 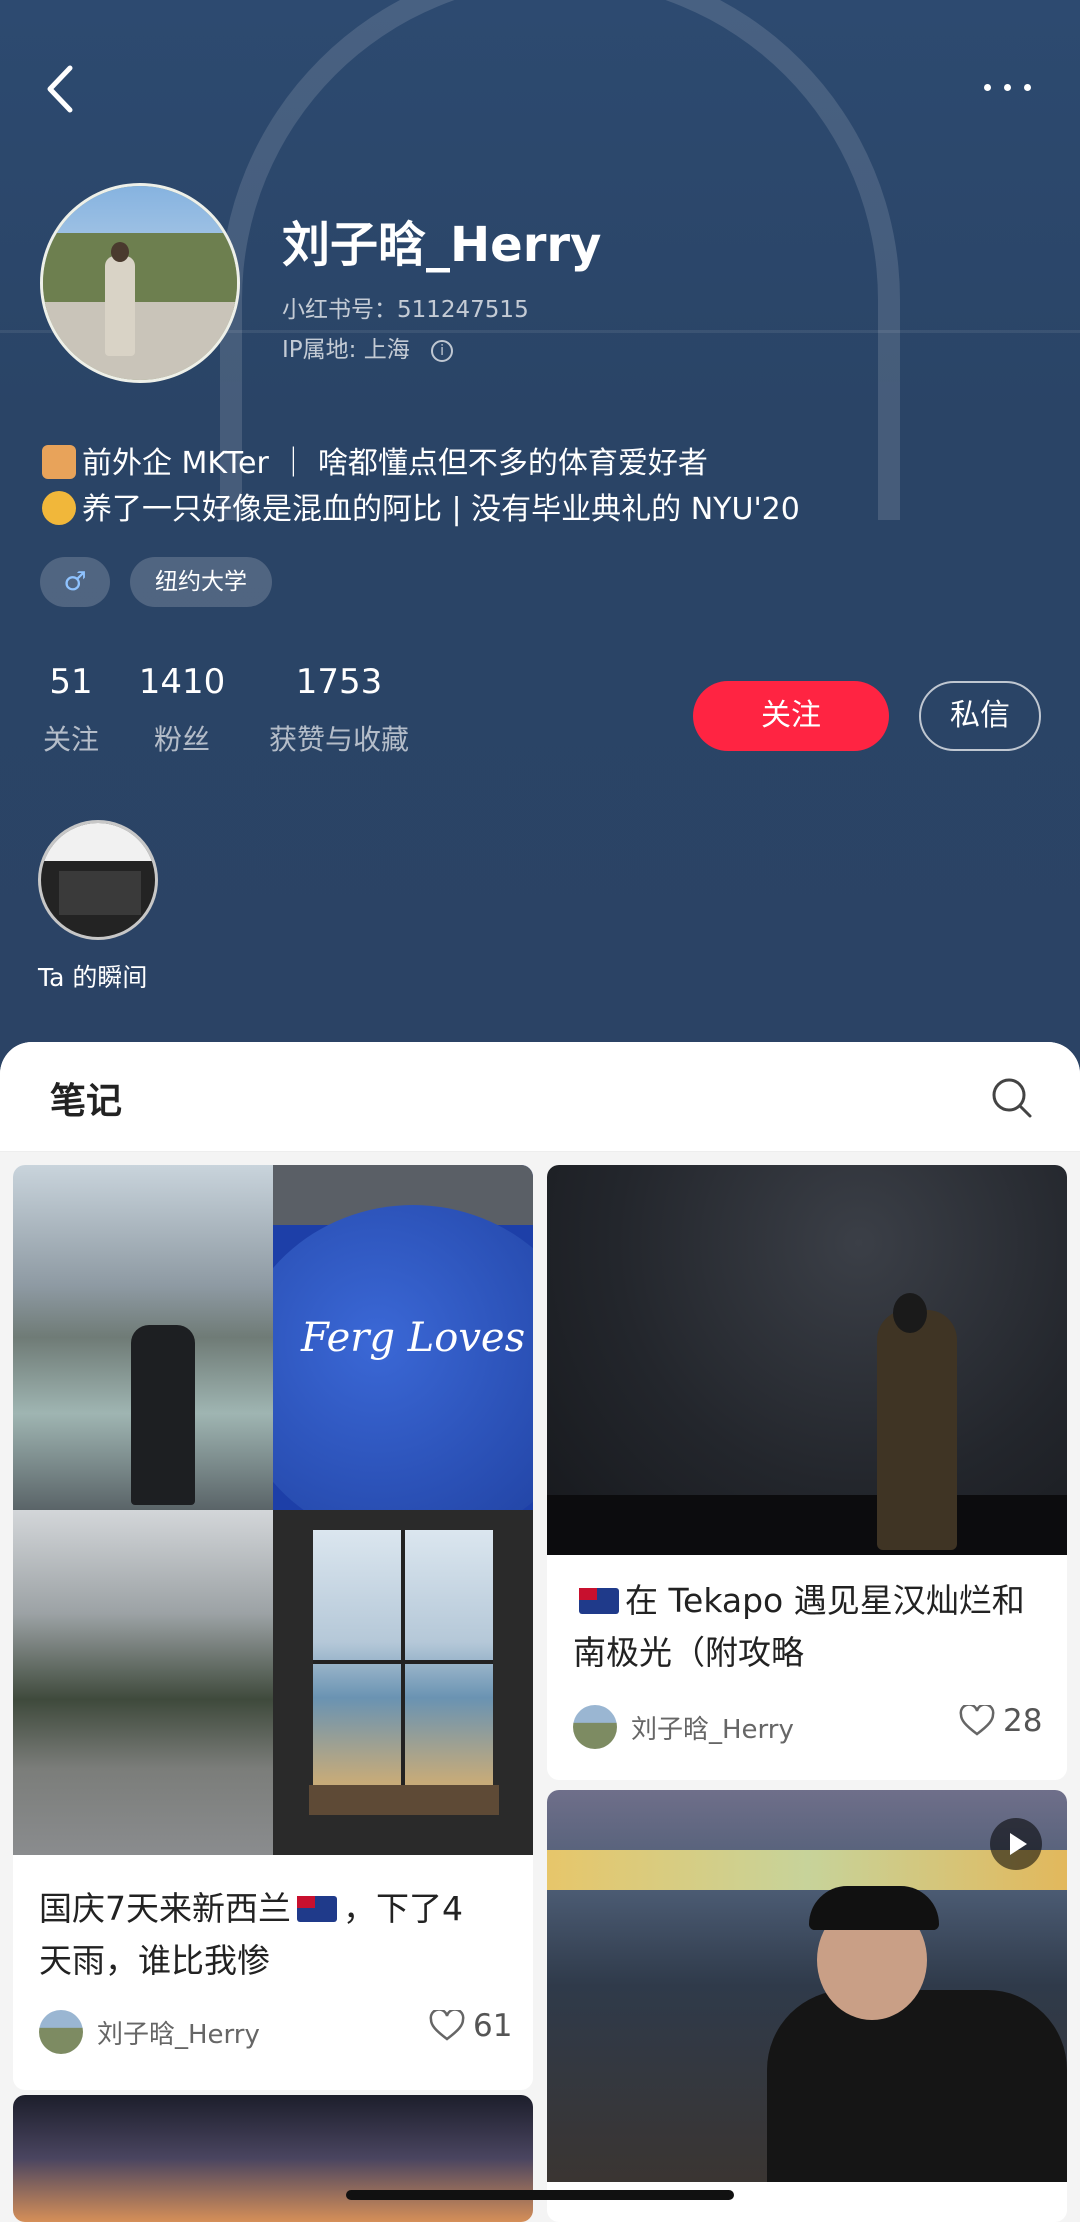 I want to click on note-1-title-part-a: 国庆7天来新西兰, so click(x=165, y=1908).